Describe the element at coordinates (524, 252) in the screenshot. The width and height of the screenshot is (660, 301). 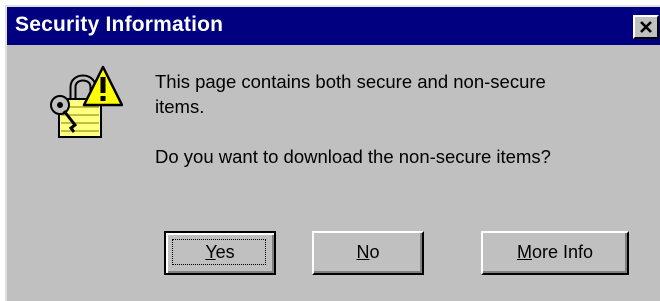
I see `more-info-mnemonic: M` at that location.